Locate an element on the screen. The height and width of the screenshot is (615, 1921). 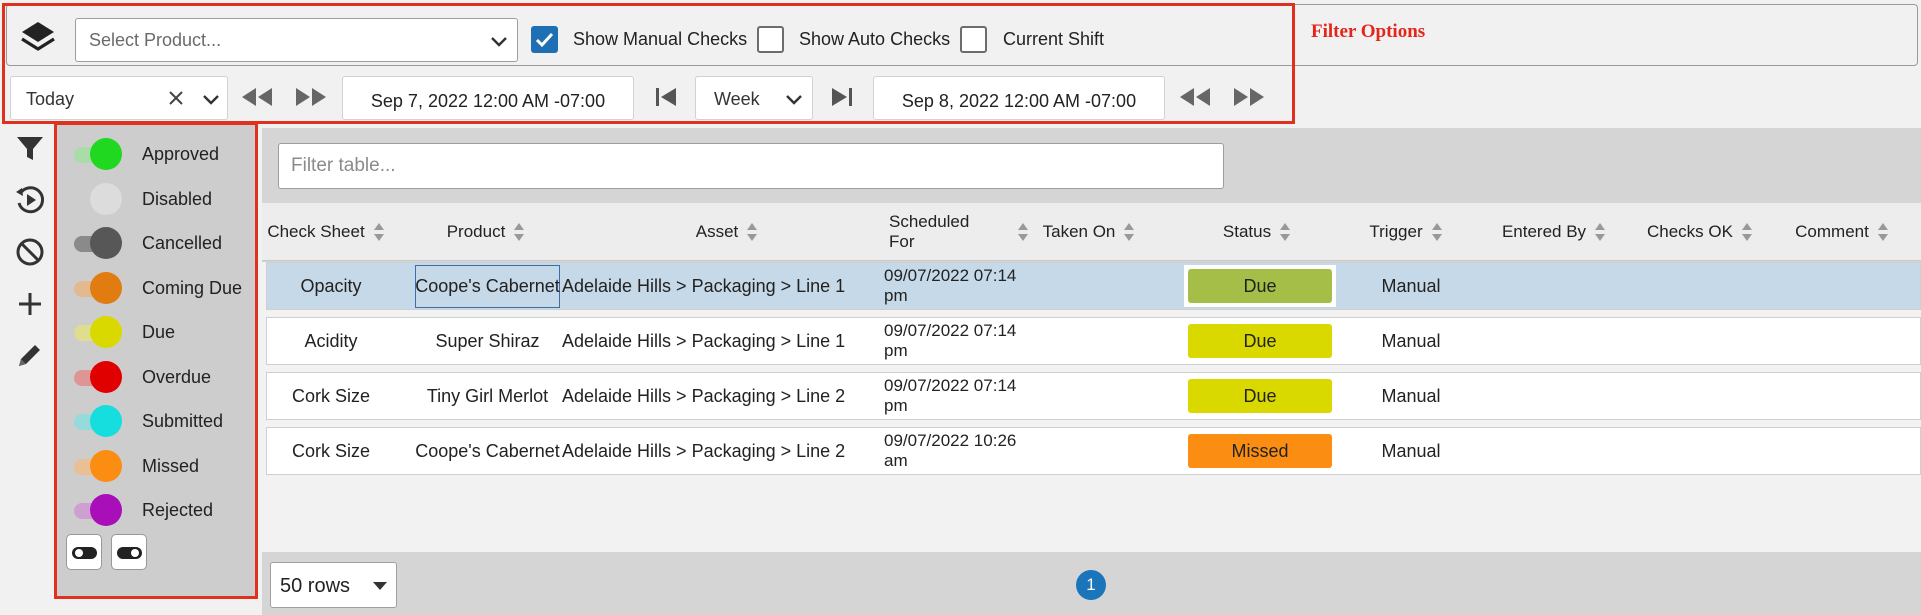
period-select: Week is located at coordinates (754, 98).